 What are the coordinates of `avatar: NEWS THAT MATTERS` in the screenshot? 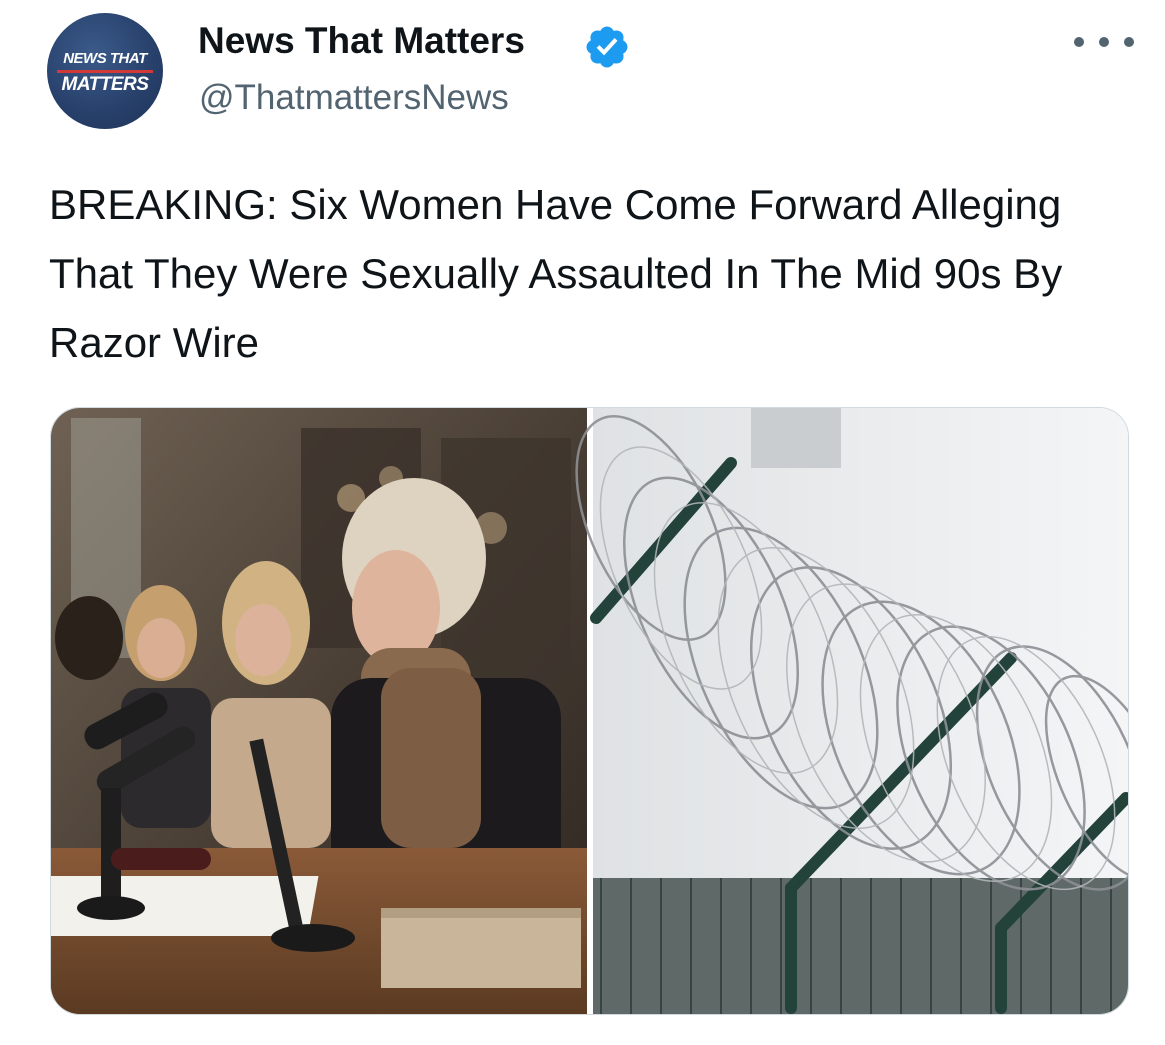 It's located at (105, 71).